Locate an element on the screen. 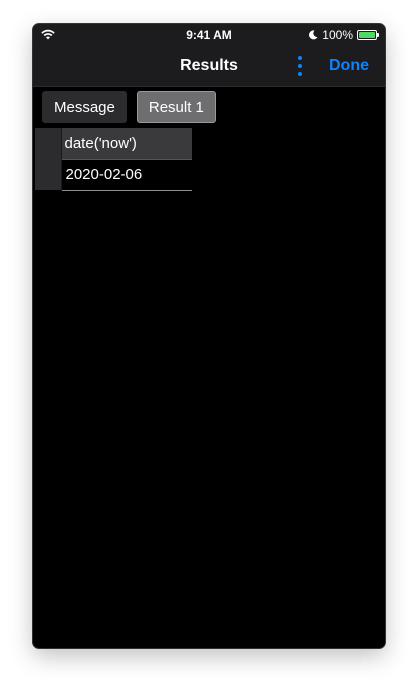 The height and width of the screenshot is (689, 418). done-button: Done is located at coordinates (349, 66).